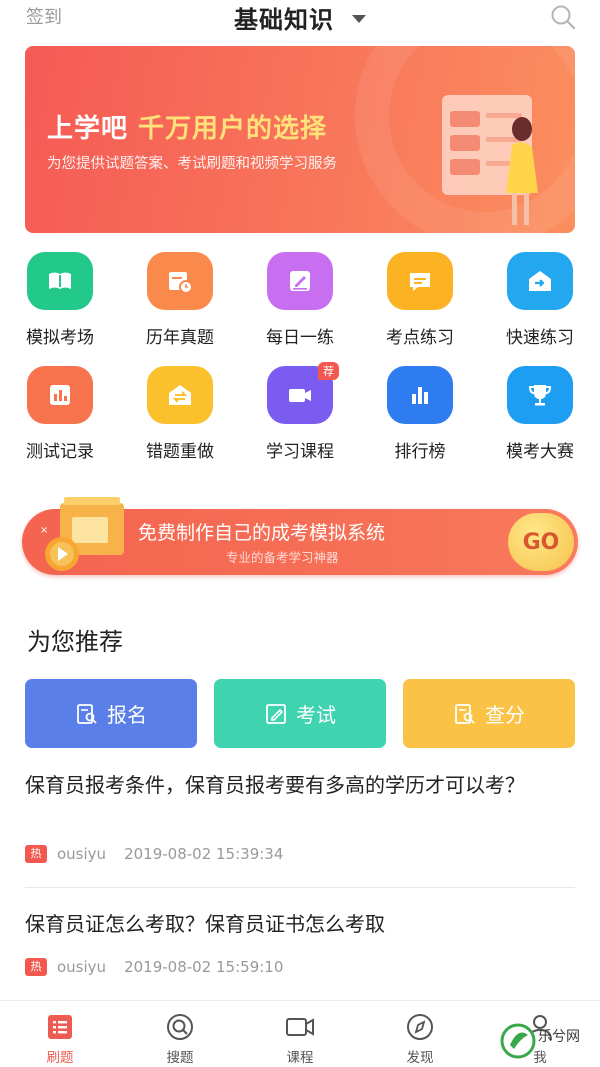  I want to click on feature-topic-practice: 考点练习, so click(420, 300).